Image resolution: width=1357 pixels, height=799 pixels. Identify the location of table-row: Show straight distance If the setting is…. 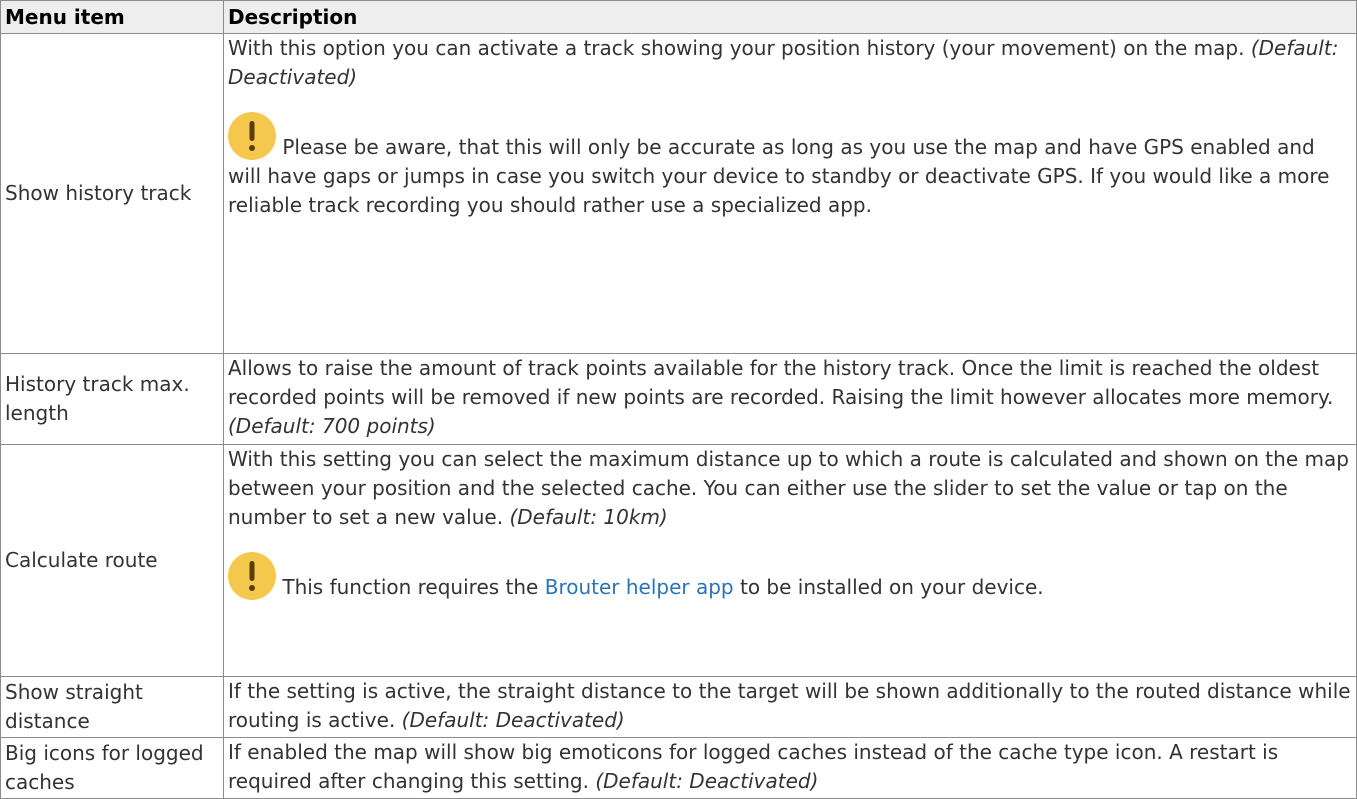
(678, 707).